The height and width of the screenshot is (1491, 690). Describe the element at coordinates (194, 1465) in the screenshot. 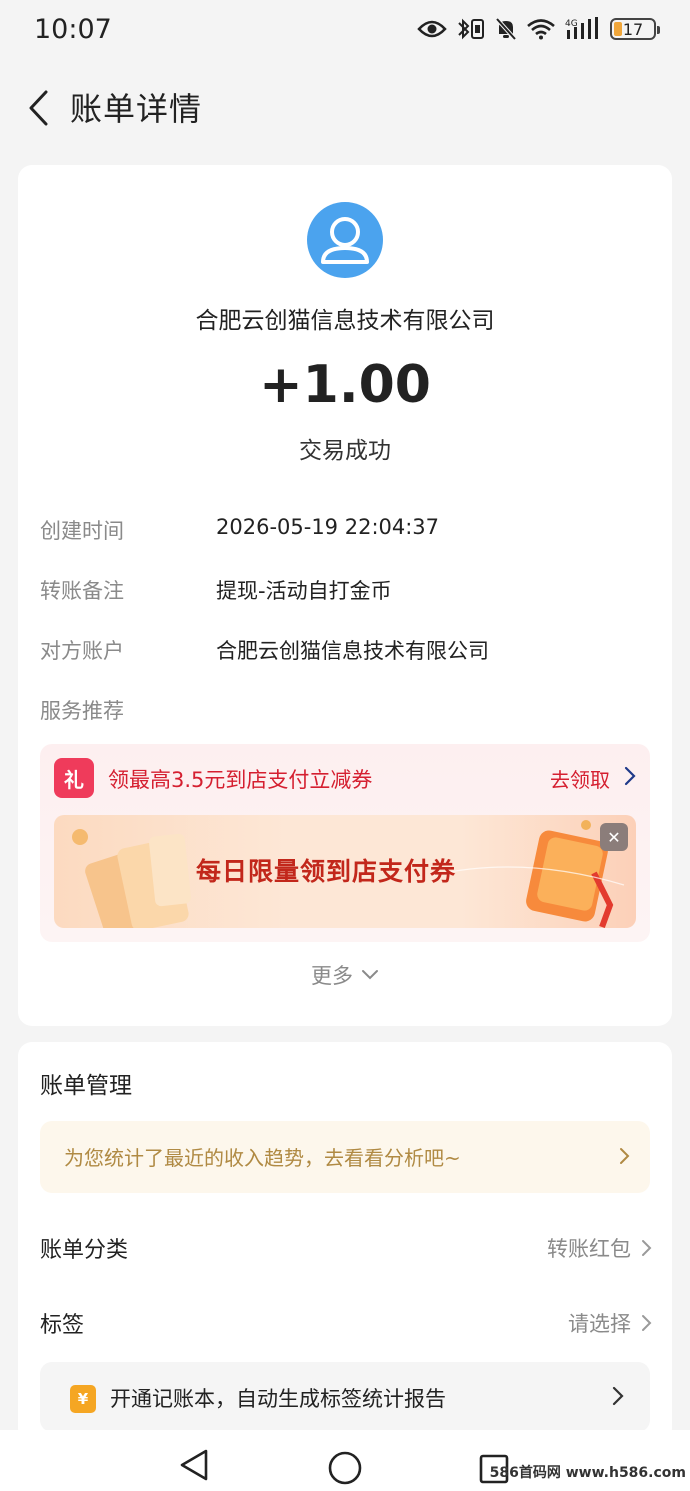

I see `nav-back-icon` at that location.